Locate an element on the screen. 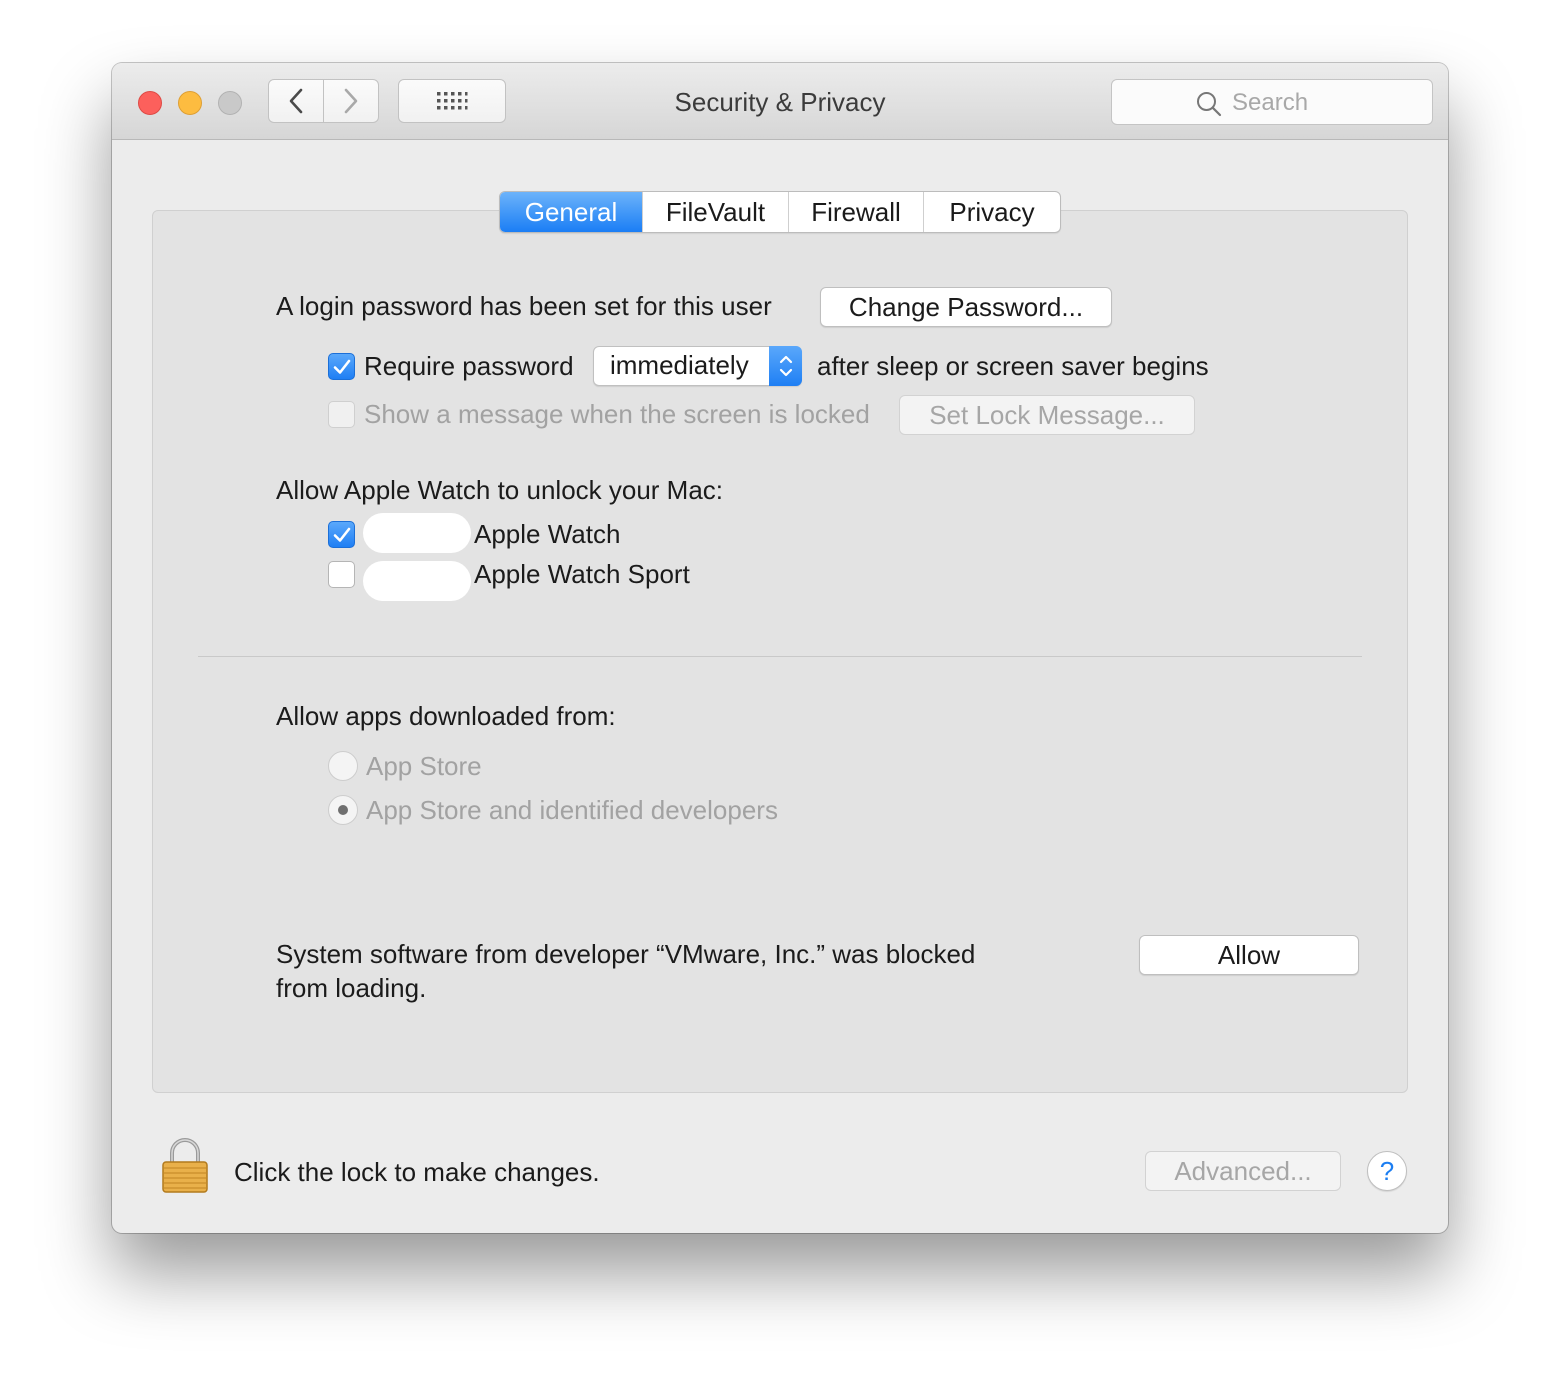  apple-watch-sport-label: Apple Watch Sport is located at coordinates (582, 574).